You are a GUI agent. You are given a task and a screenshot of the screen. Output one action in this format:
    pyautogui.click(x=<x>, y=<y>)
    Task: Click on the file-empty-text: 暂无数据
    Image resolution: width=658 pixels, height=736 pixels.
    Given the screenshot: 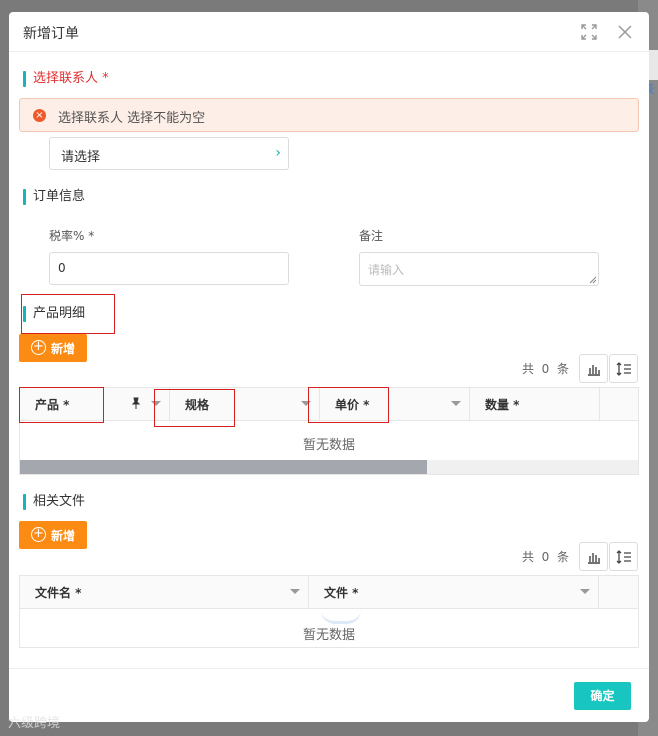 What is the action you would take?
    pyautogui.click(x=328, y=635)
    